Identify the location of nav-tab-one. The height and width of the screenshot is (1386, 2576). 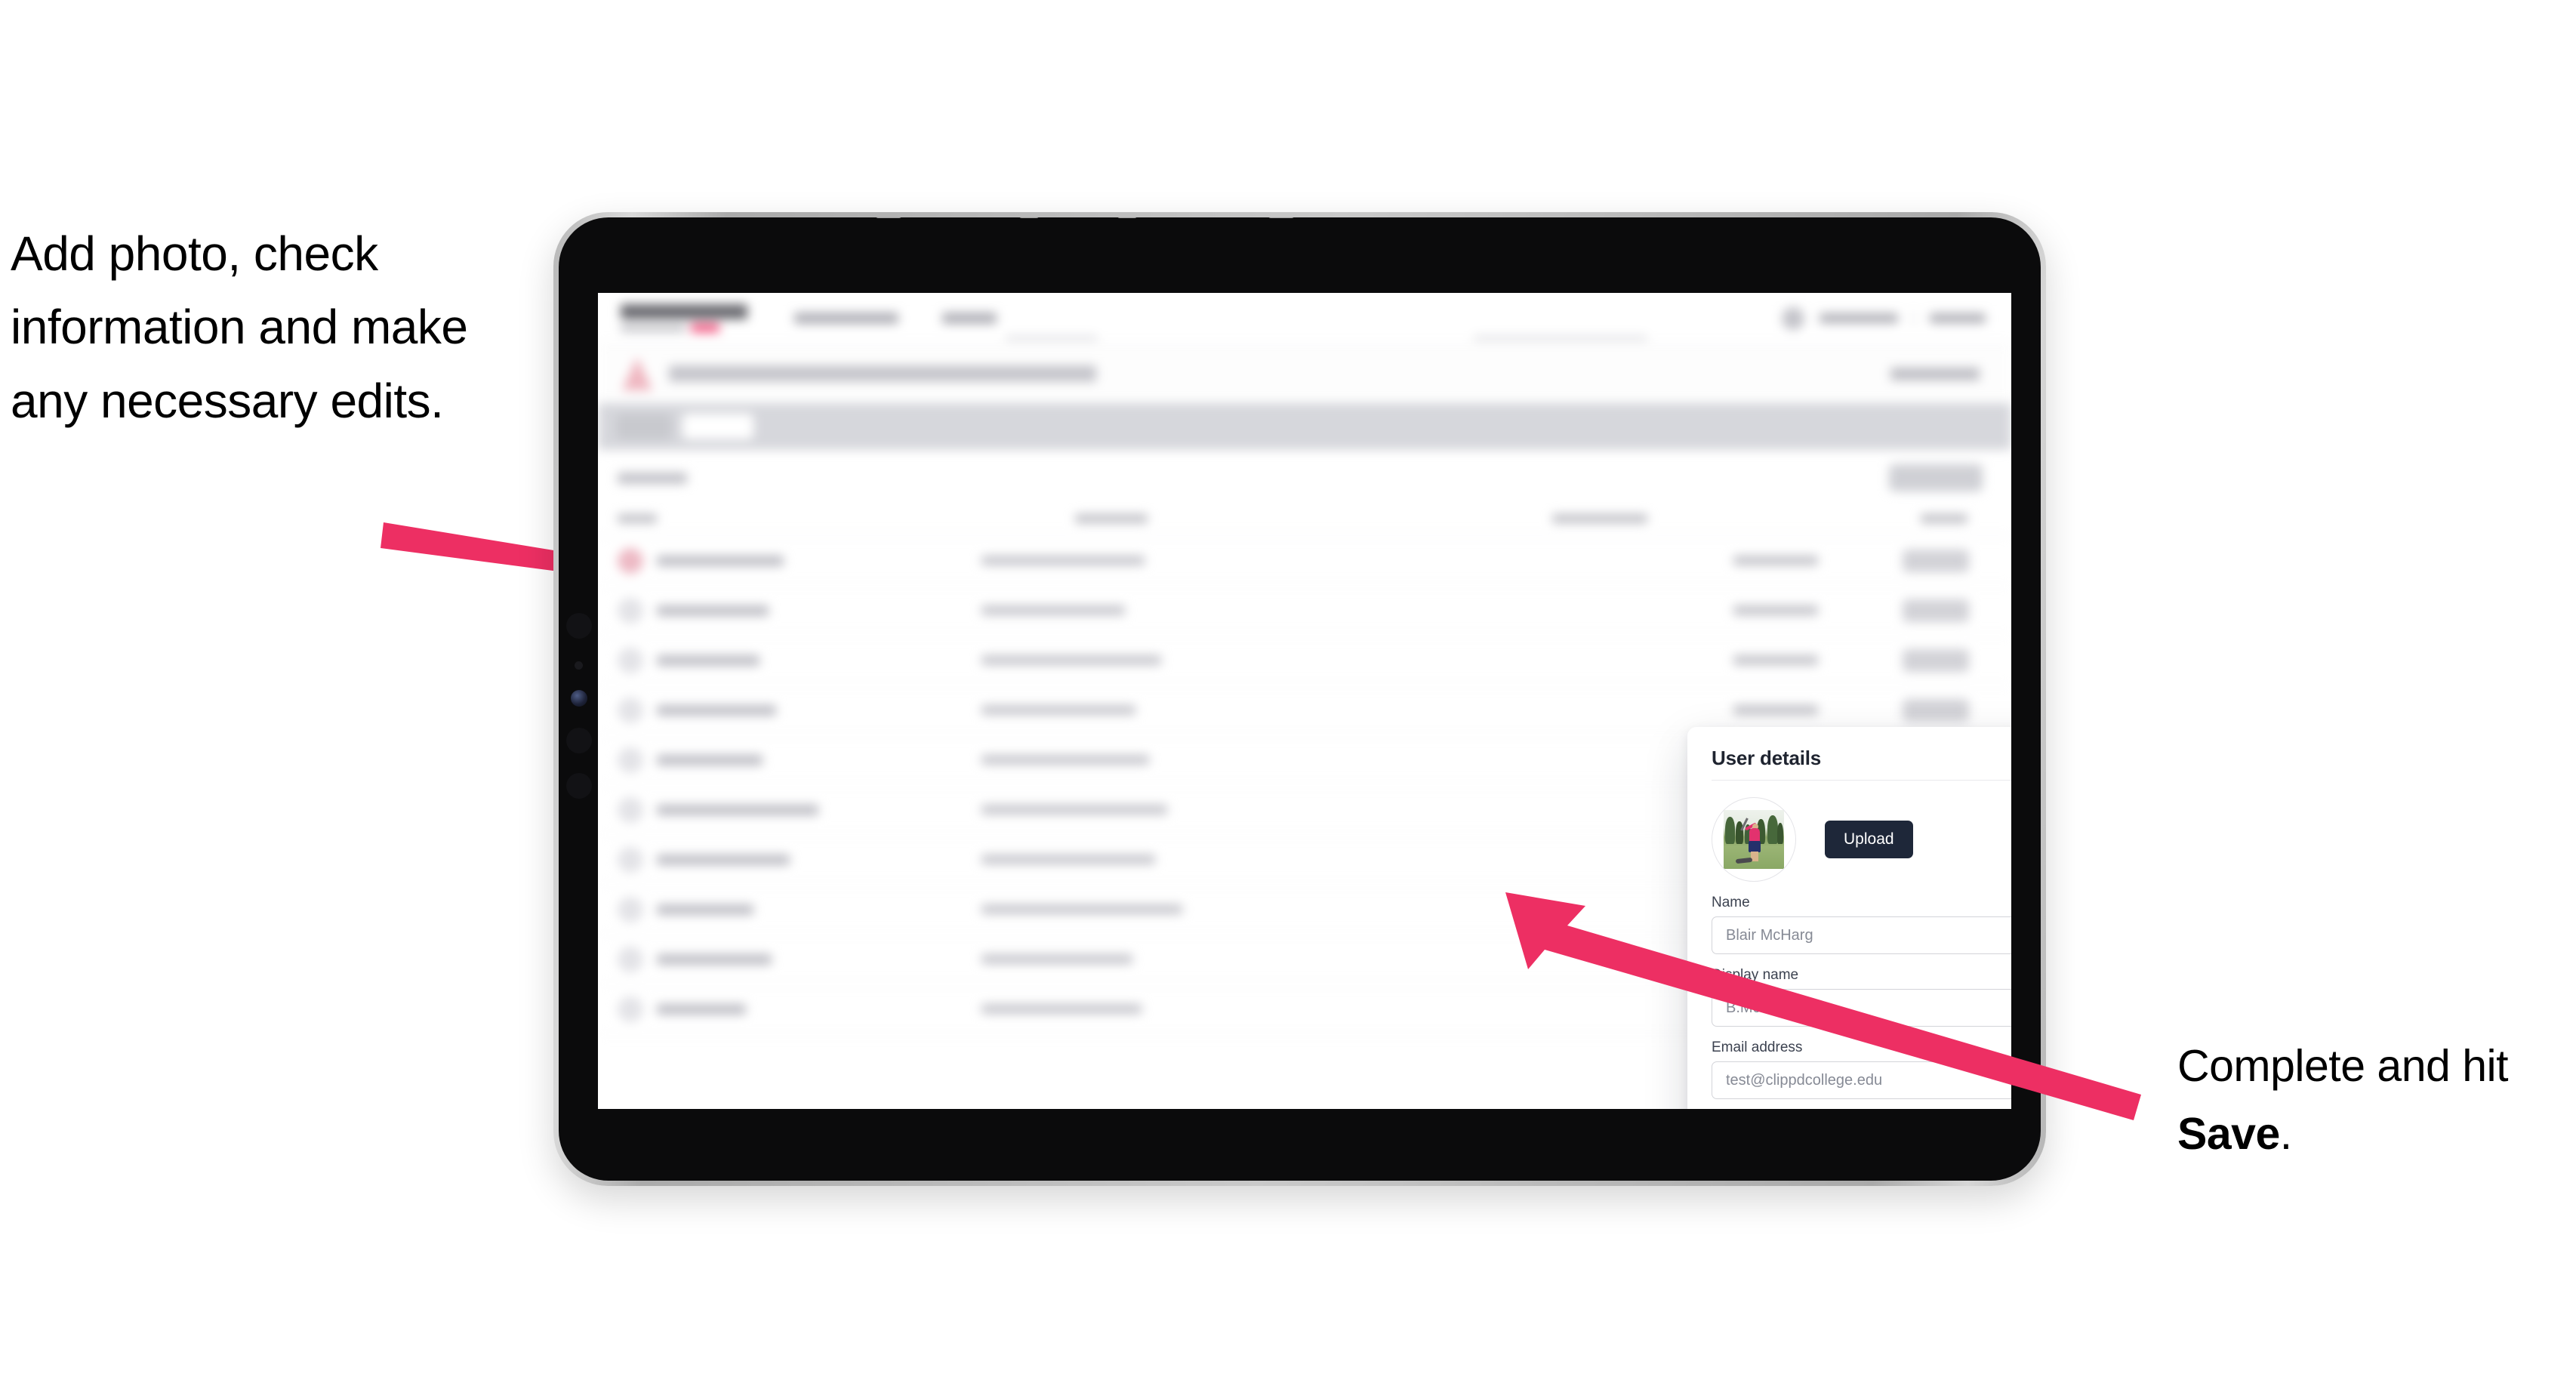
(846, 318).